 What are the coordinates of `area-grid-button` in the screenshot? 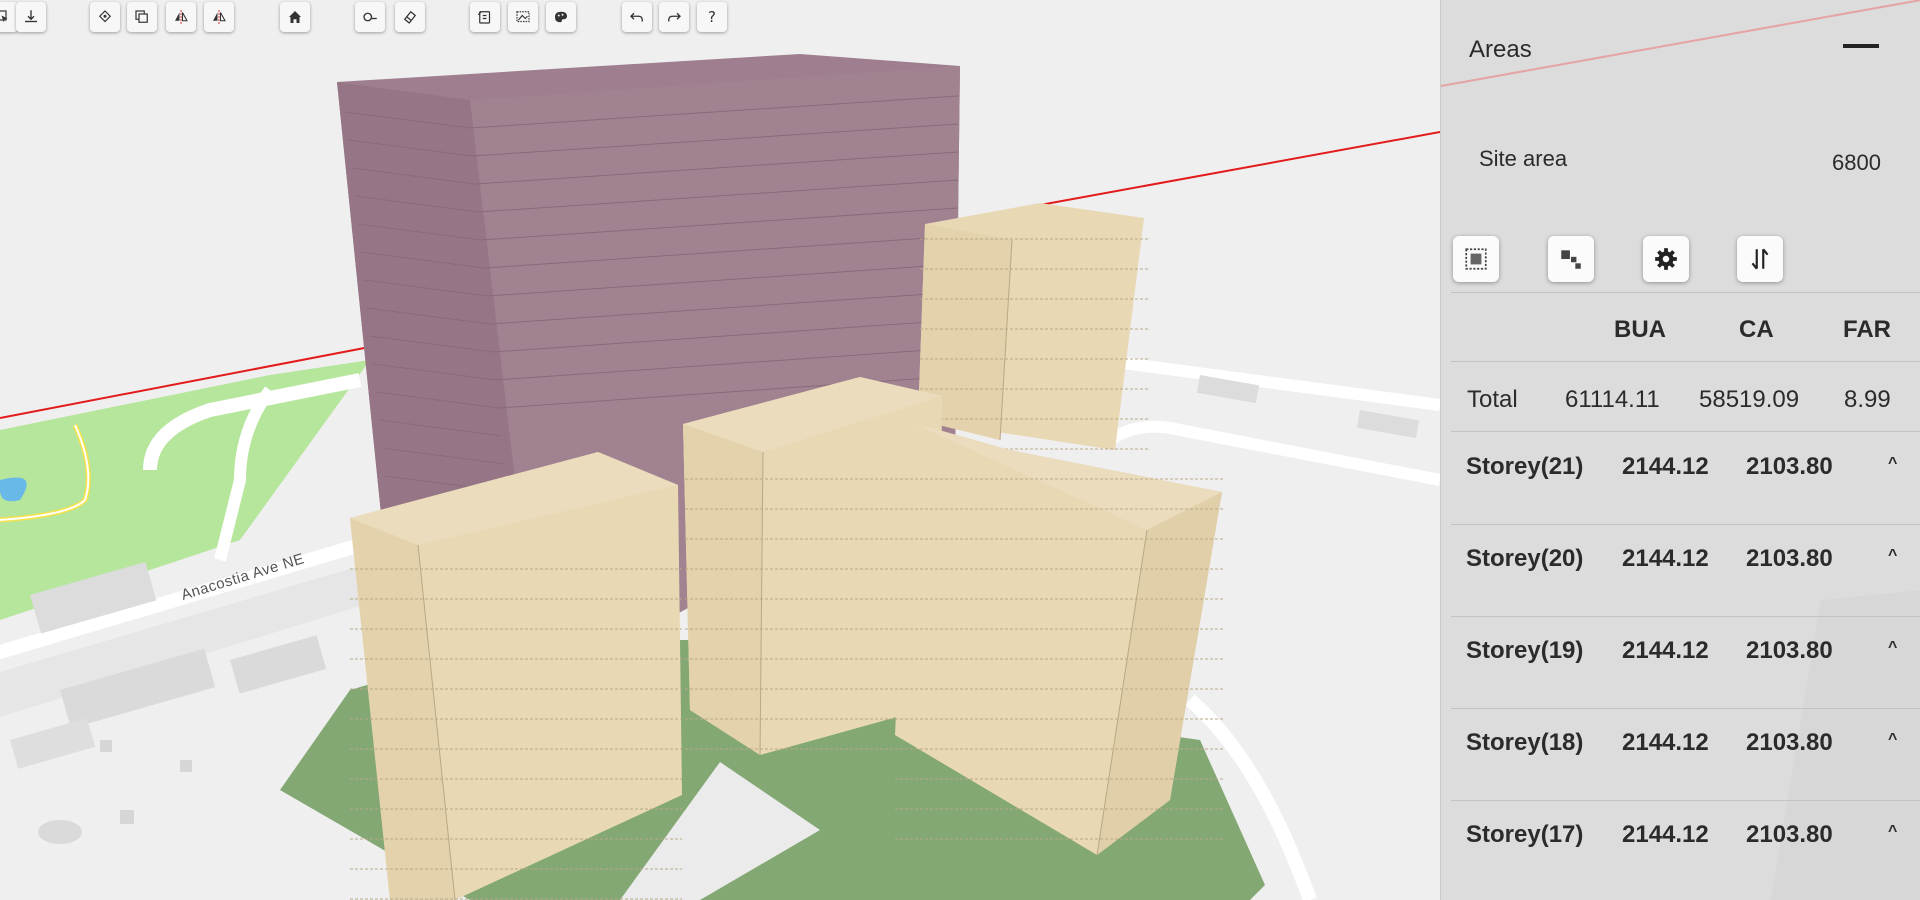 It's located at (1476, 259).